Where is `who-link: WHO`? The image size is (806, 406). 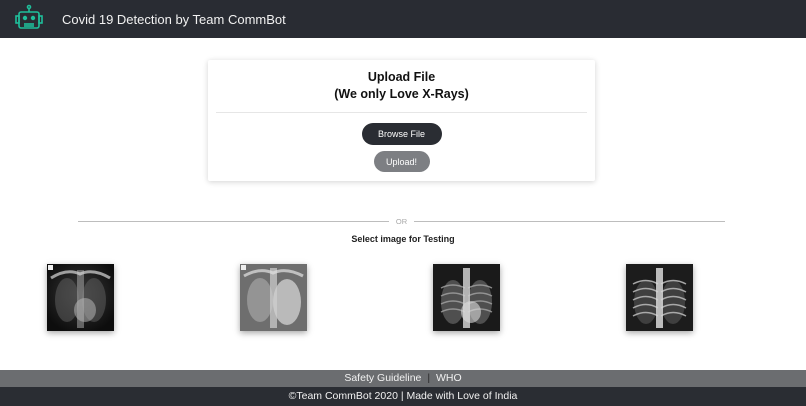
who-link: WHO is located at coordinates (449, 378).